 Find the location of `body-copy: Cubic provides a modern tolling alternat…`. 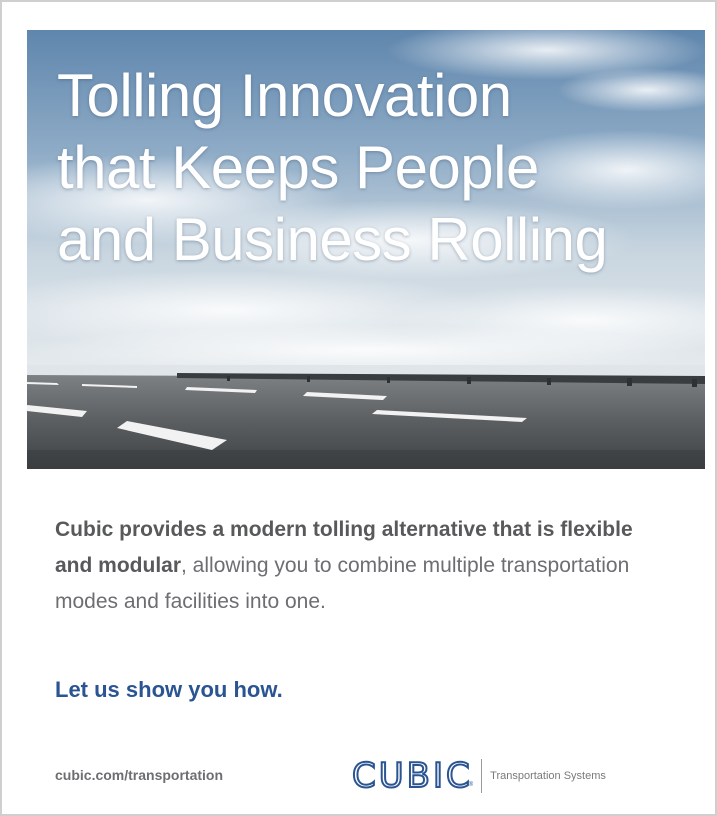

body-copy: Cubic provides a modern tolling alternat… is located at coordinates (355, 566).